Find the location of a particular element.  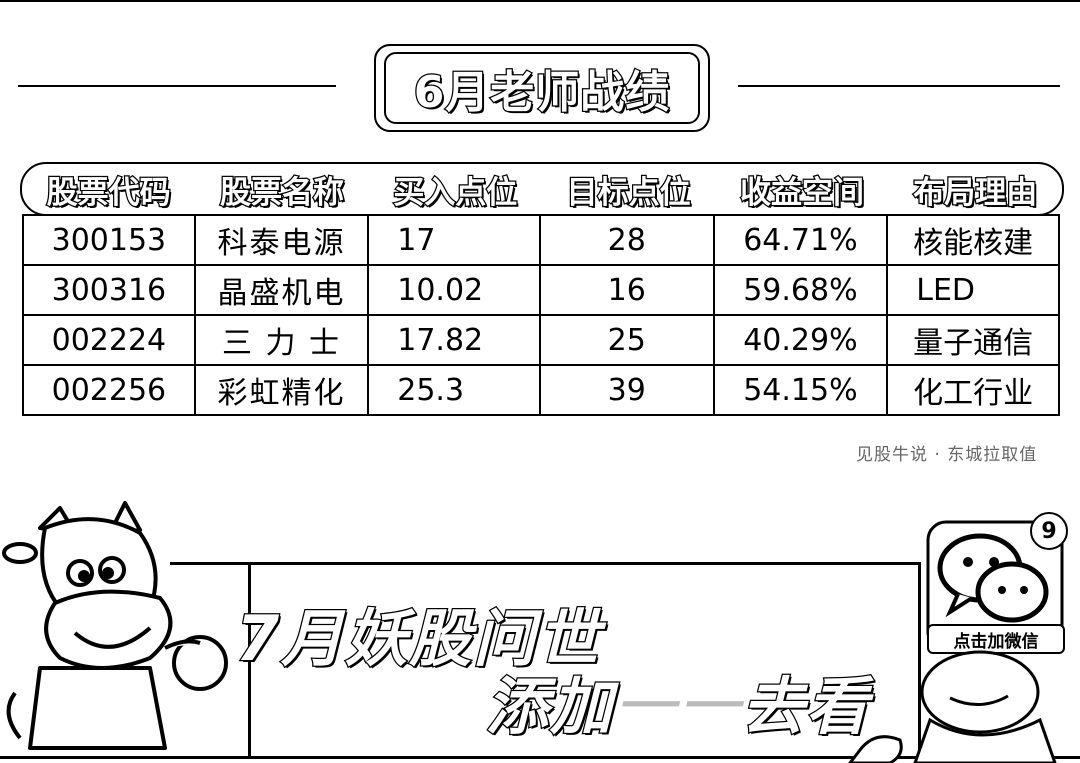

table-row: 300153 科泰电源 17 28 64.71% 核能核建 is located at coordinates (541, 240).